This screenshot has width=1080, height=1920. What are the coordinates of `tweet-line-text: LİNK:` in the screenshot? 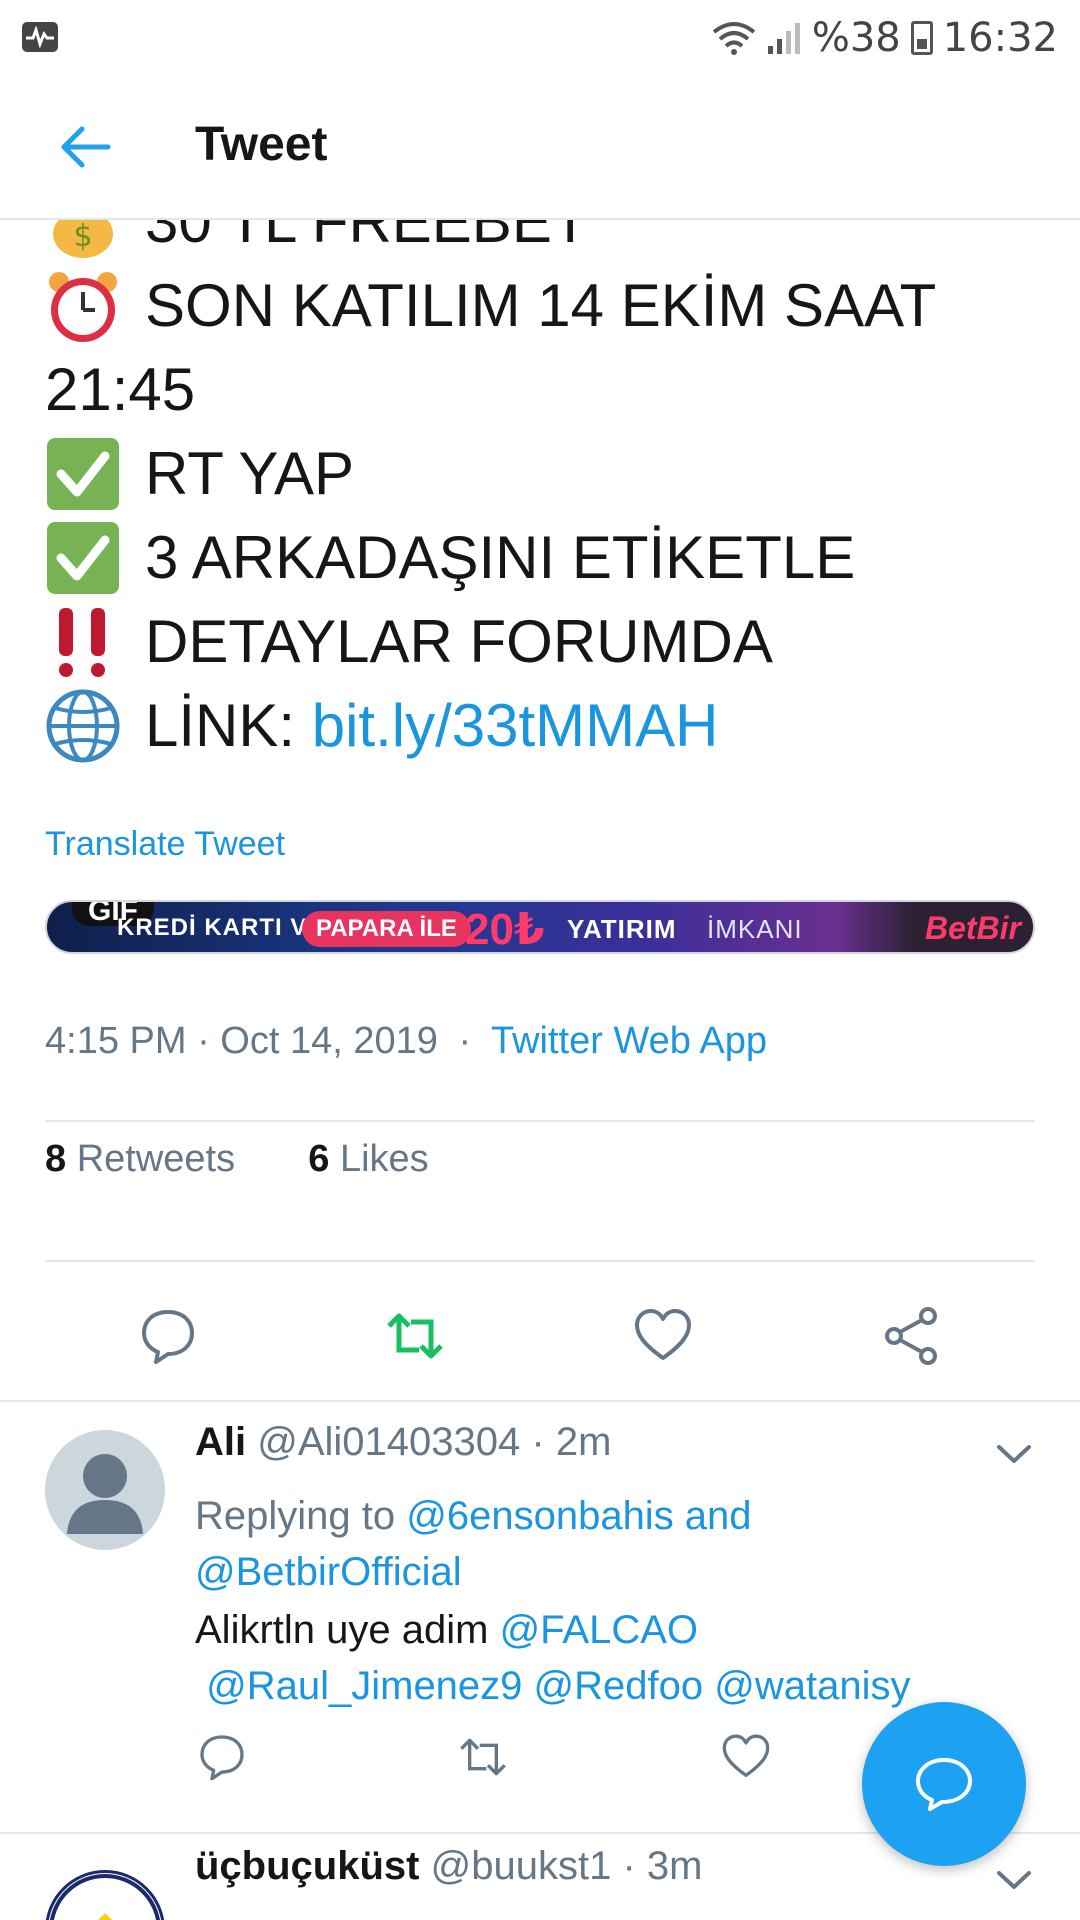 It's located at (228, 725).